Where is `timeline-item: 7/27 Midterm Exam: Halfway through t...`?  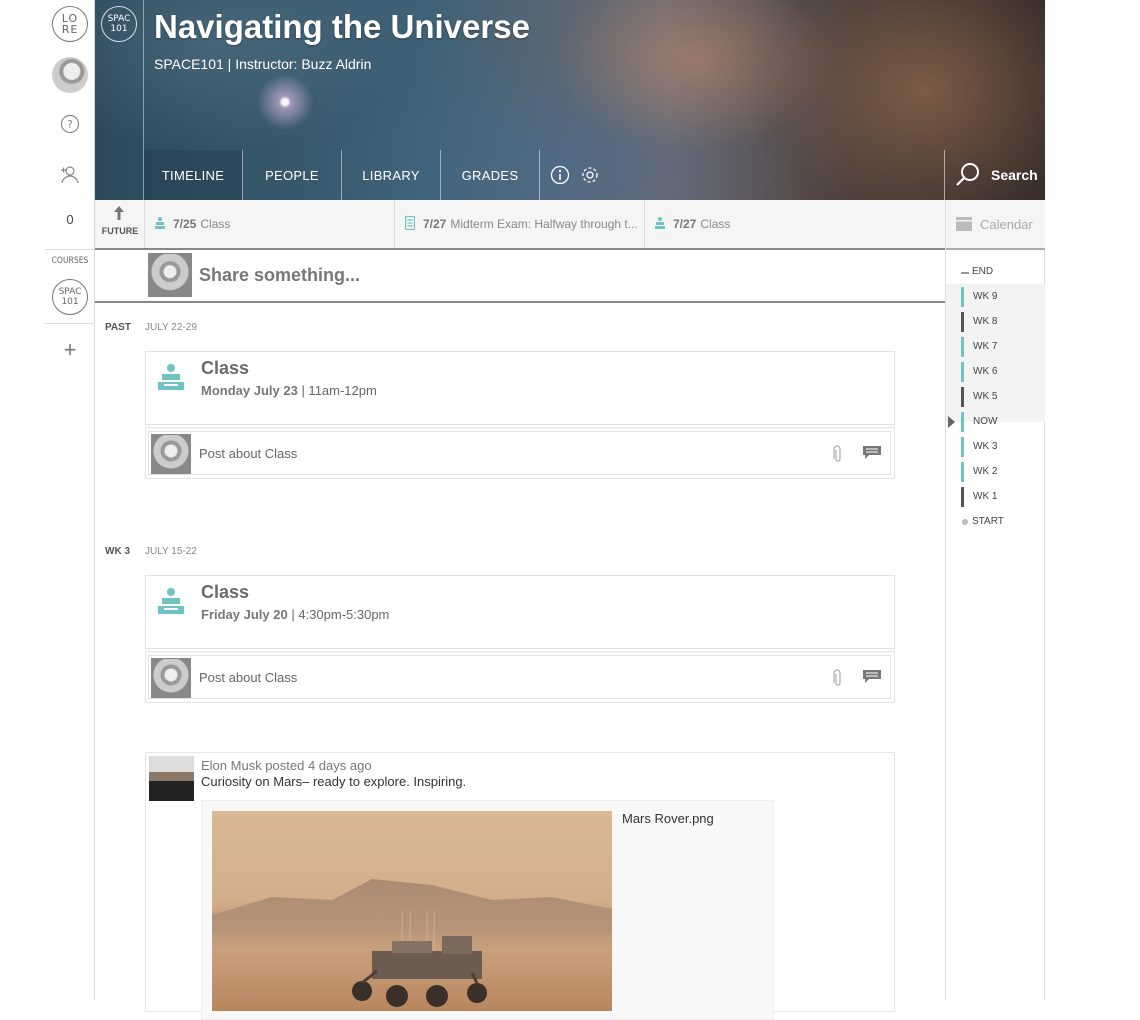
timeline-item: 7/27 Midterm Exam: Halfway through t... is located at coordinates (520, 224).